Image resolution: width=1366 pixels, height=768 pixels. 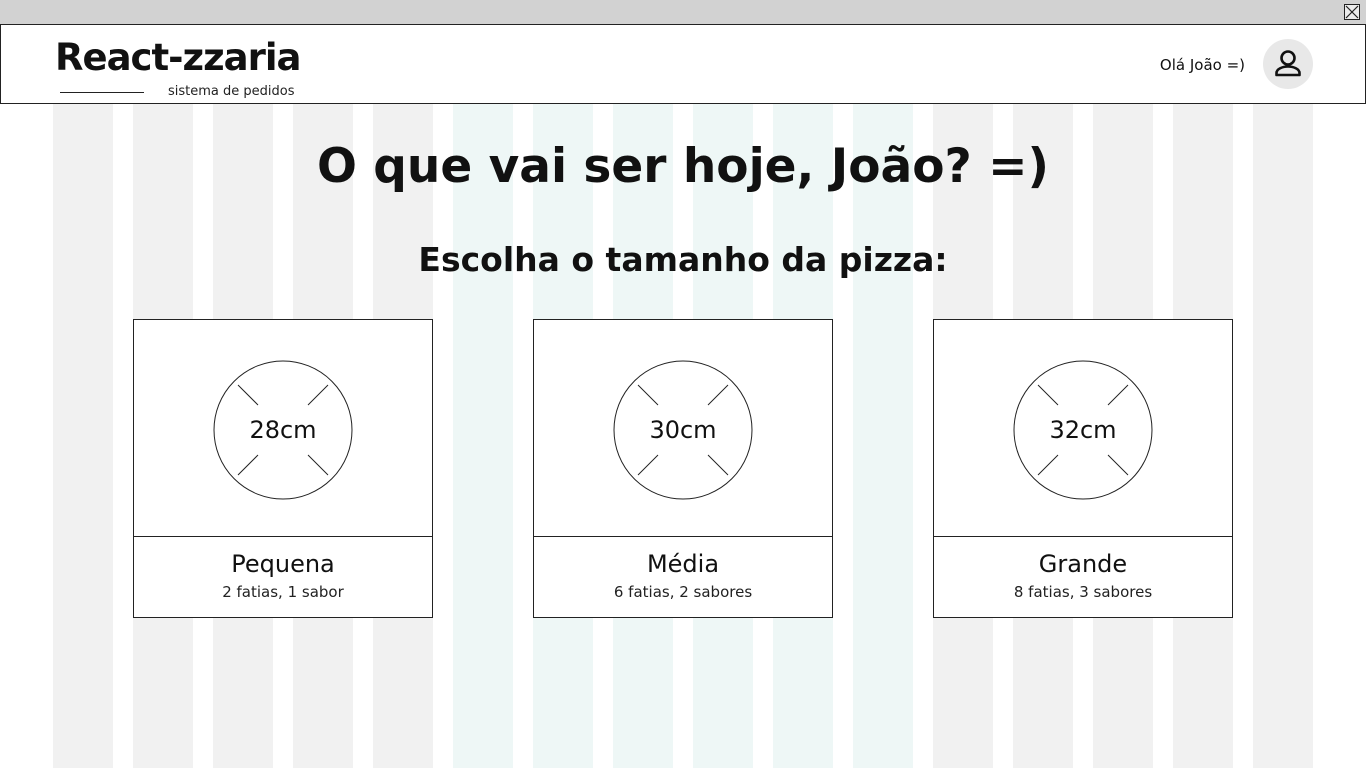 What do you see at coordinates (231, 91) in the screenshot?
I see `logo-subtitle: sistema de pedidos` at bounding box center [231, 91].